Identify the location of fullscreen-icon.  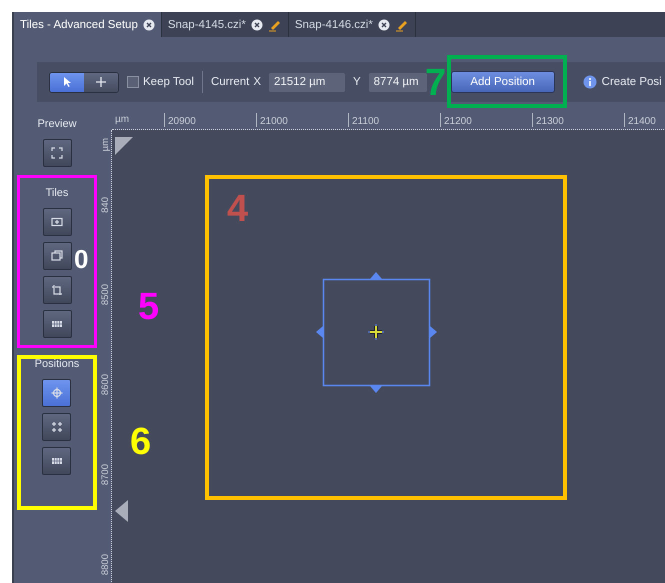
(57, 153).